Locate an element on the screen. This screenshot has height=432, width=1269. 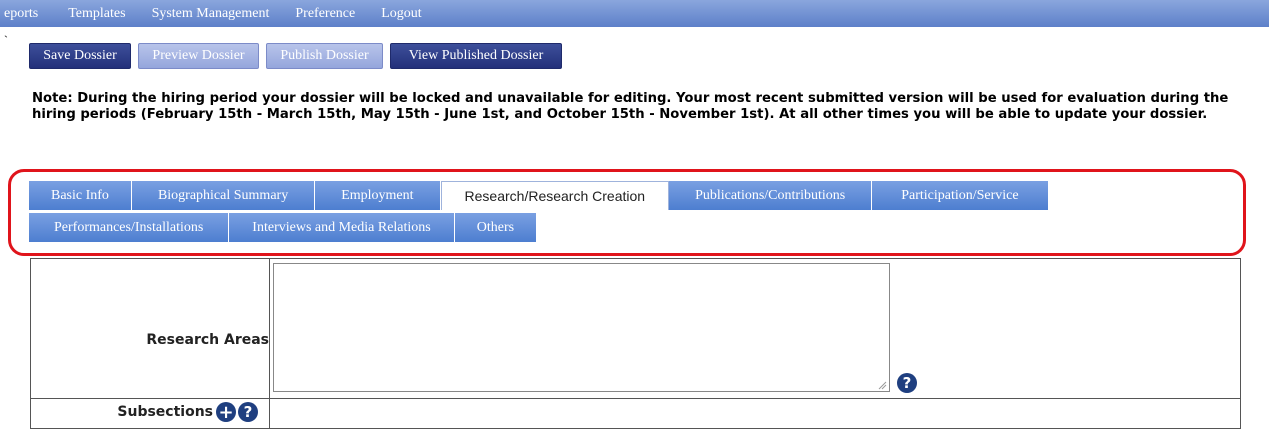
resize-grip-icon is located at coordinates (882, 385).